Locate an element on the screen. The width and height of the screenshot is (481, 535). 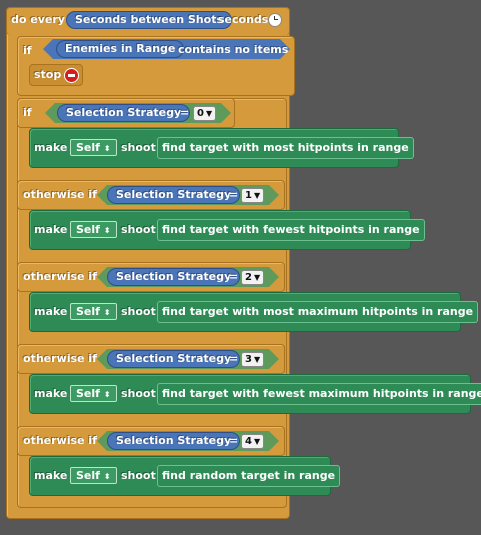
branch-2-op: = is located at coordinates (234, 276).